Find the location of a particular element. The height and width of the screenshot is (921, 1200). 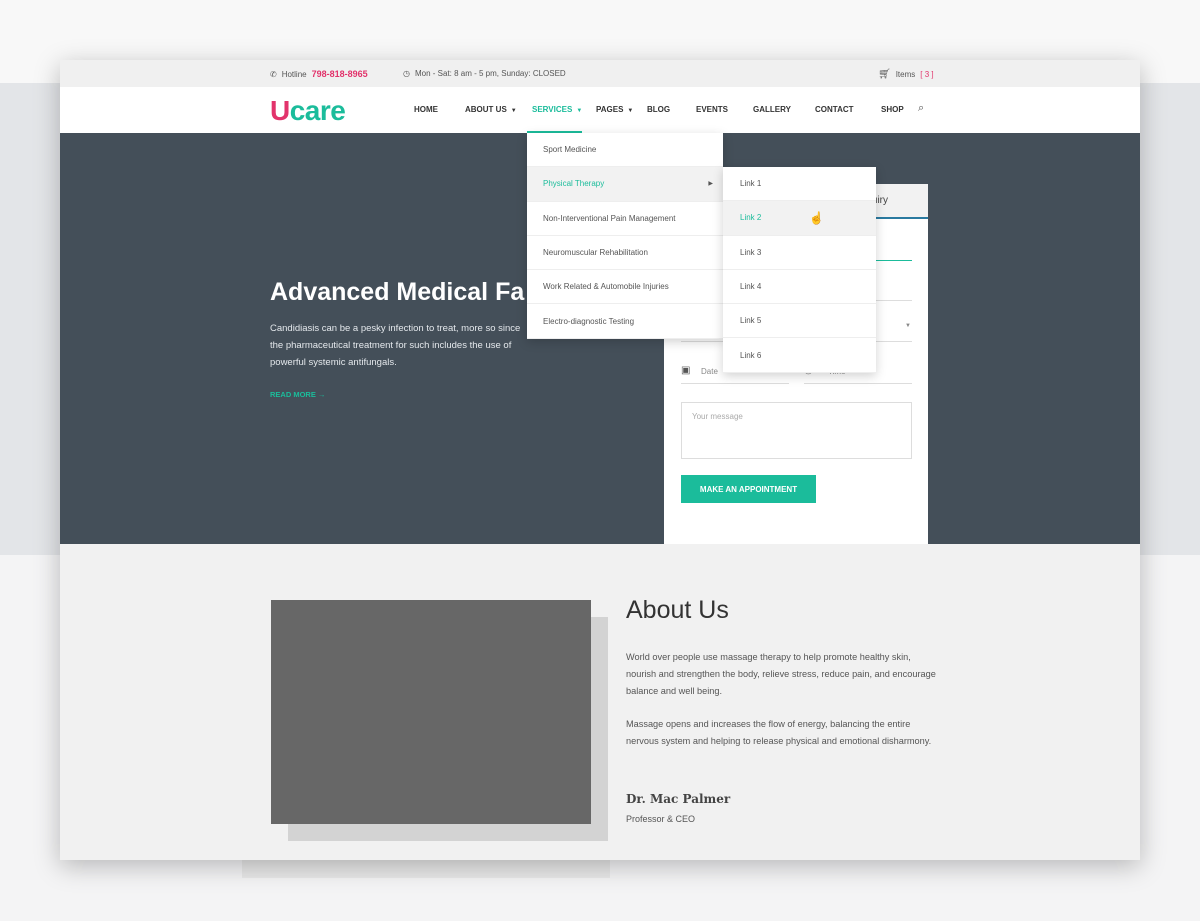

logo: Ucare is located at coordinates (308, 111).